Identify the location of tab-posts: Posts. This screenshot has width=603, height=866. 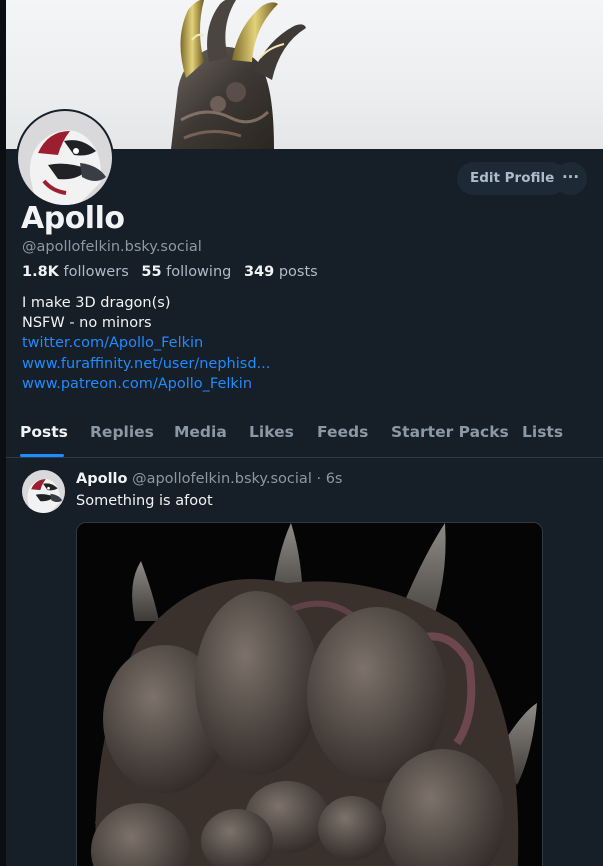
(44, 432).